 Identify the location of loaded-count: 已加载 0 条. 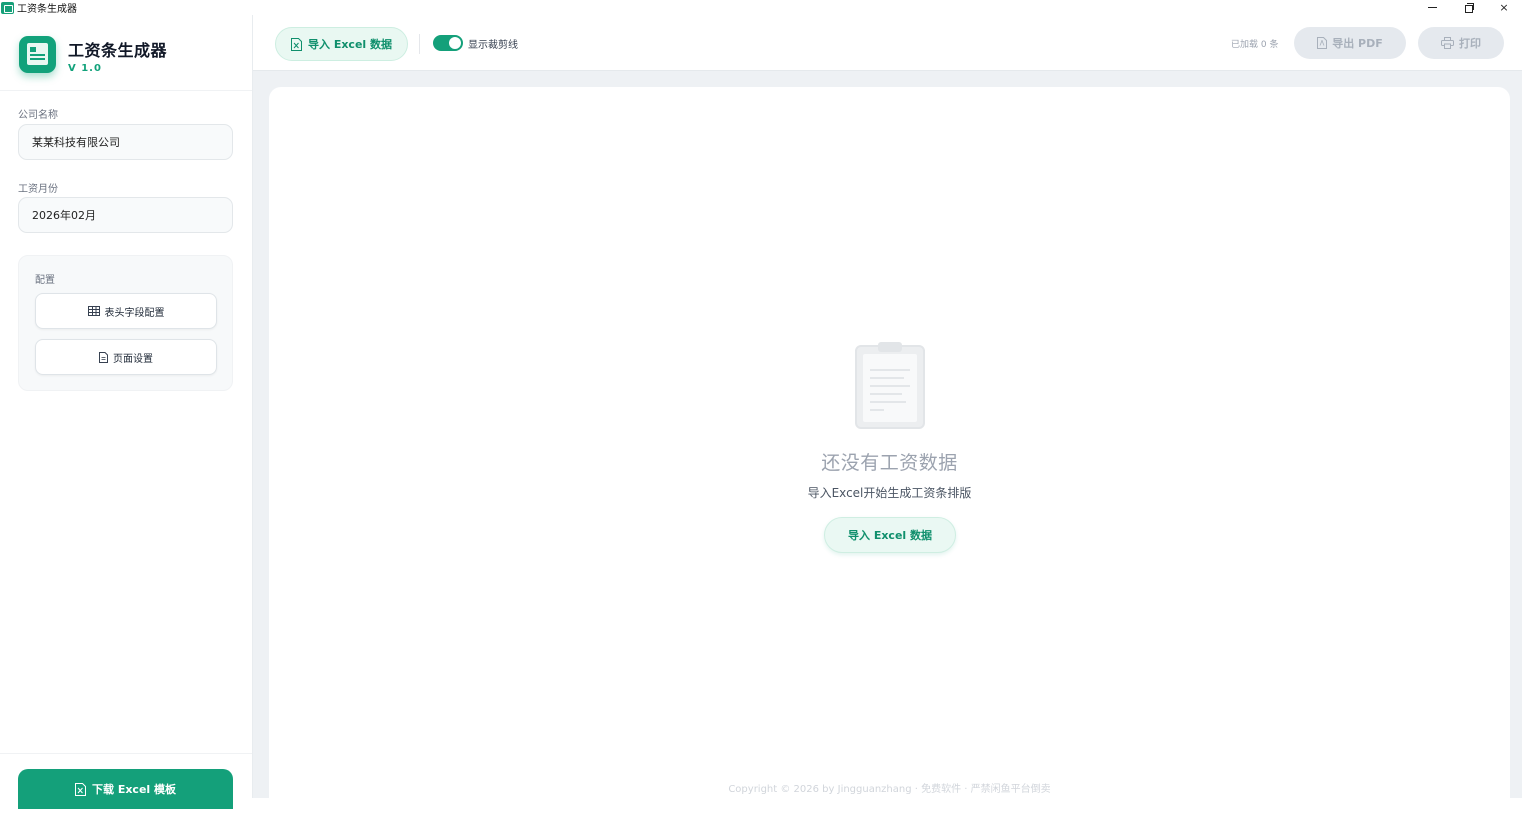
(1255, 45).